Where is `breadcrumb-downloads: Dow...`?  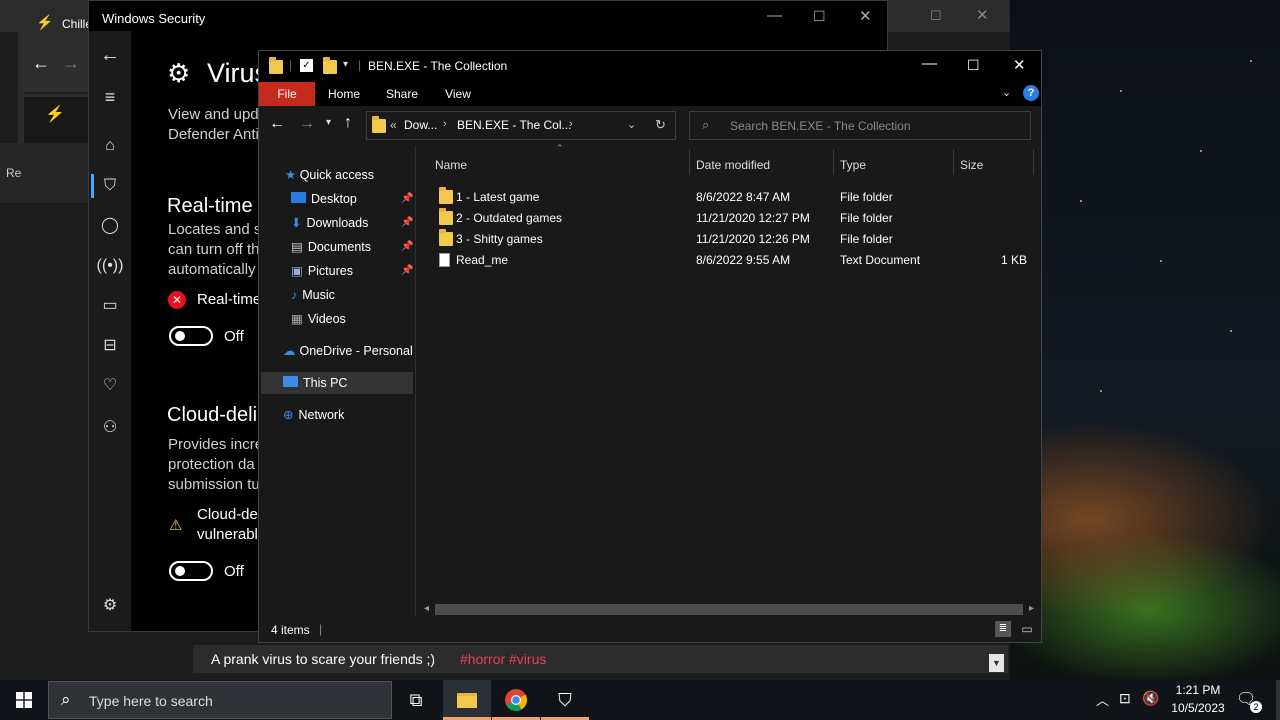
breadcrumb-downloads: Dow... is located at coordinates (420, 125).